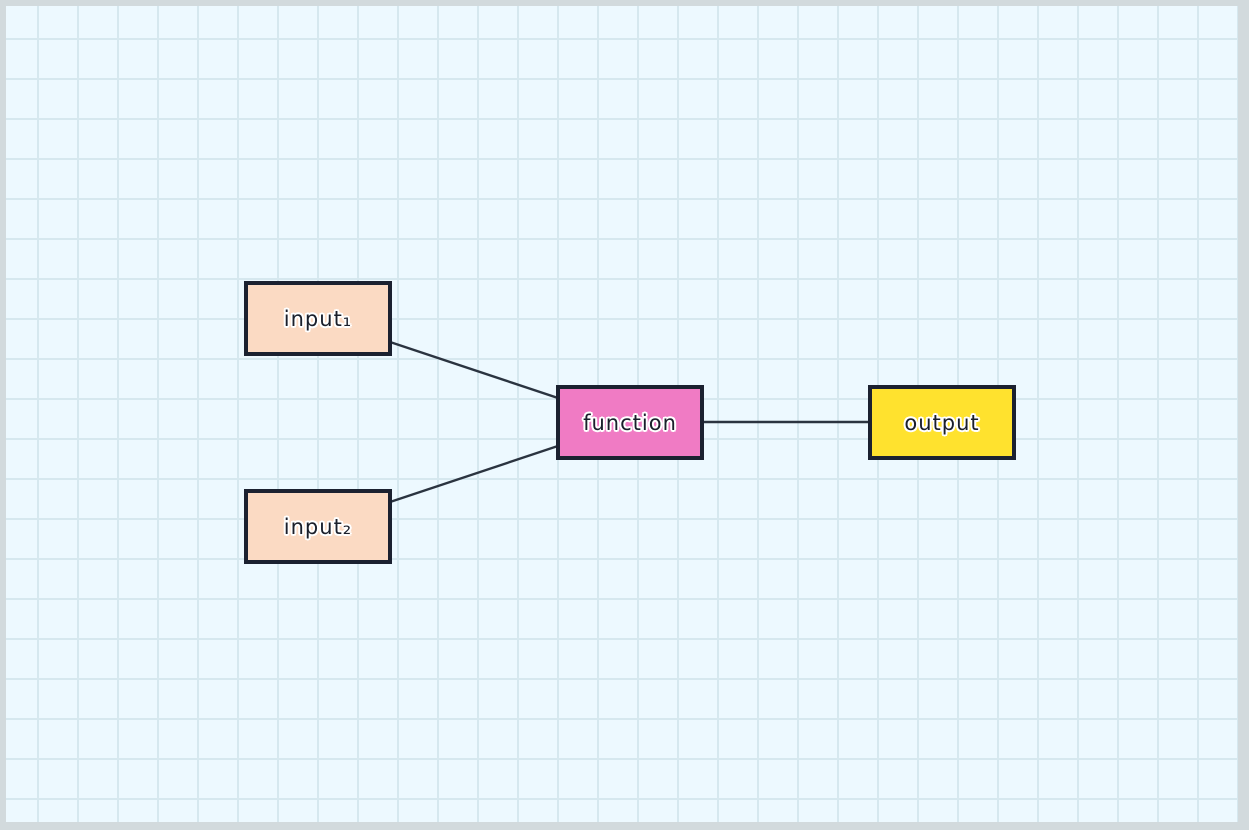 The image size is (1249, 830). I want to click on node-input-1: input₁, so click(318, 318).